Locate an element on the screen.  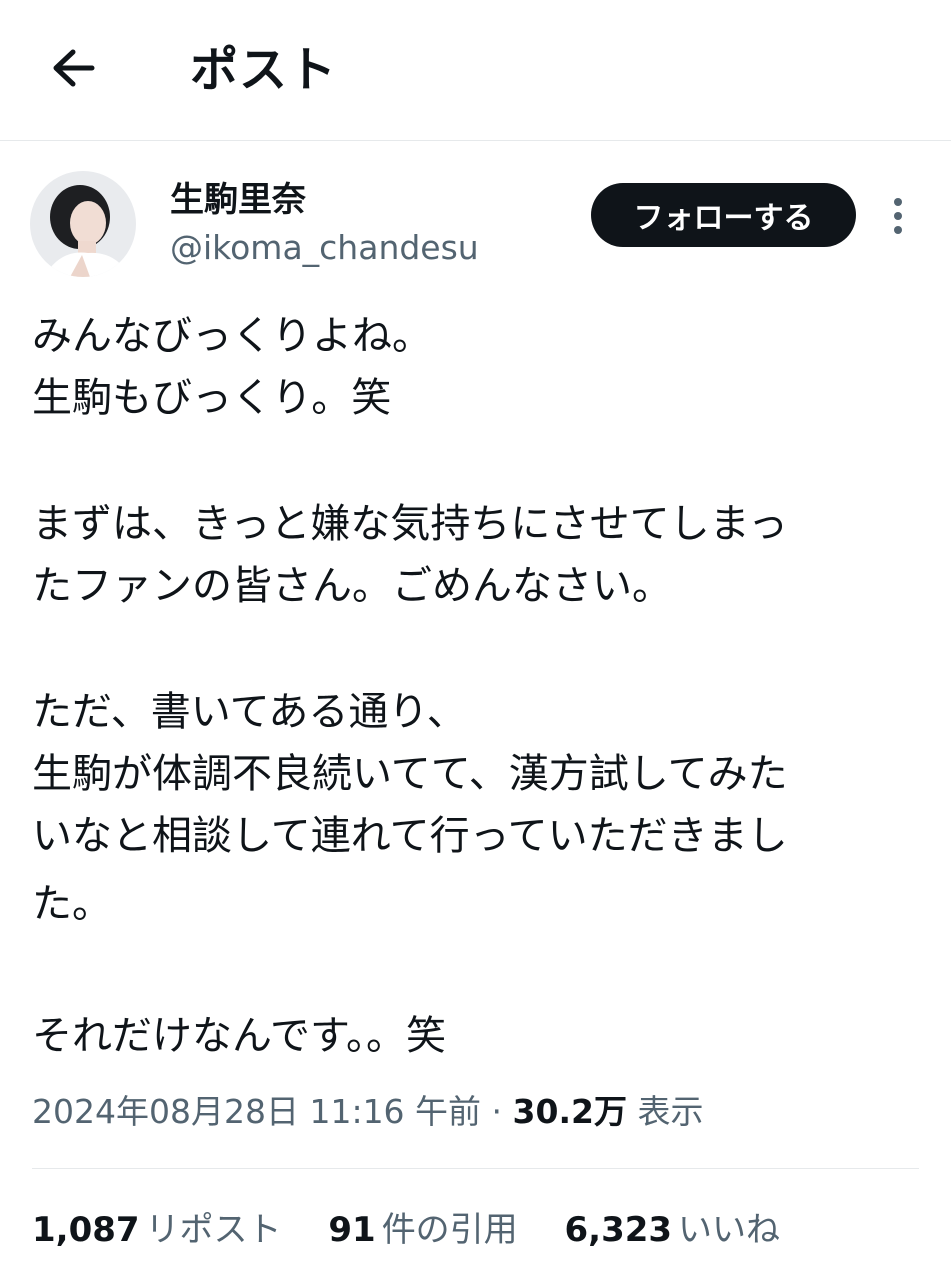
tweet-line: た。 is located at coordinates (72, 904).